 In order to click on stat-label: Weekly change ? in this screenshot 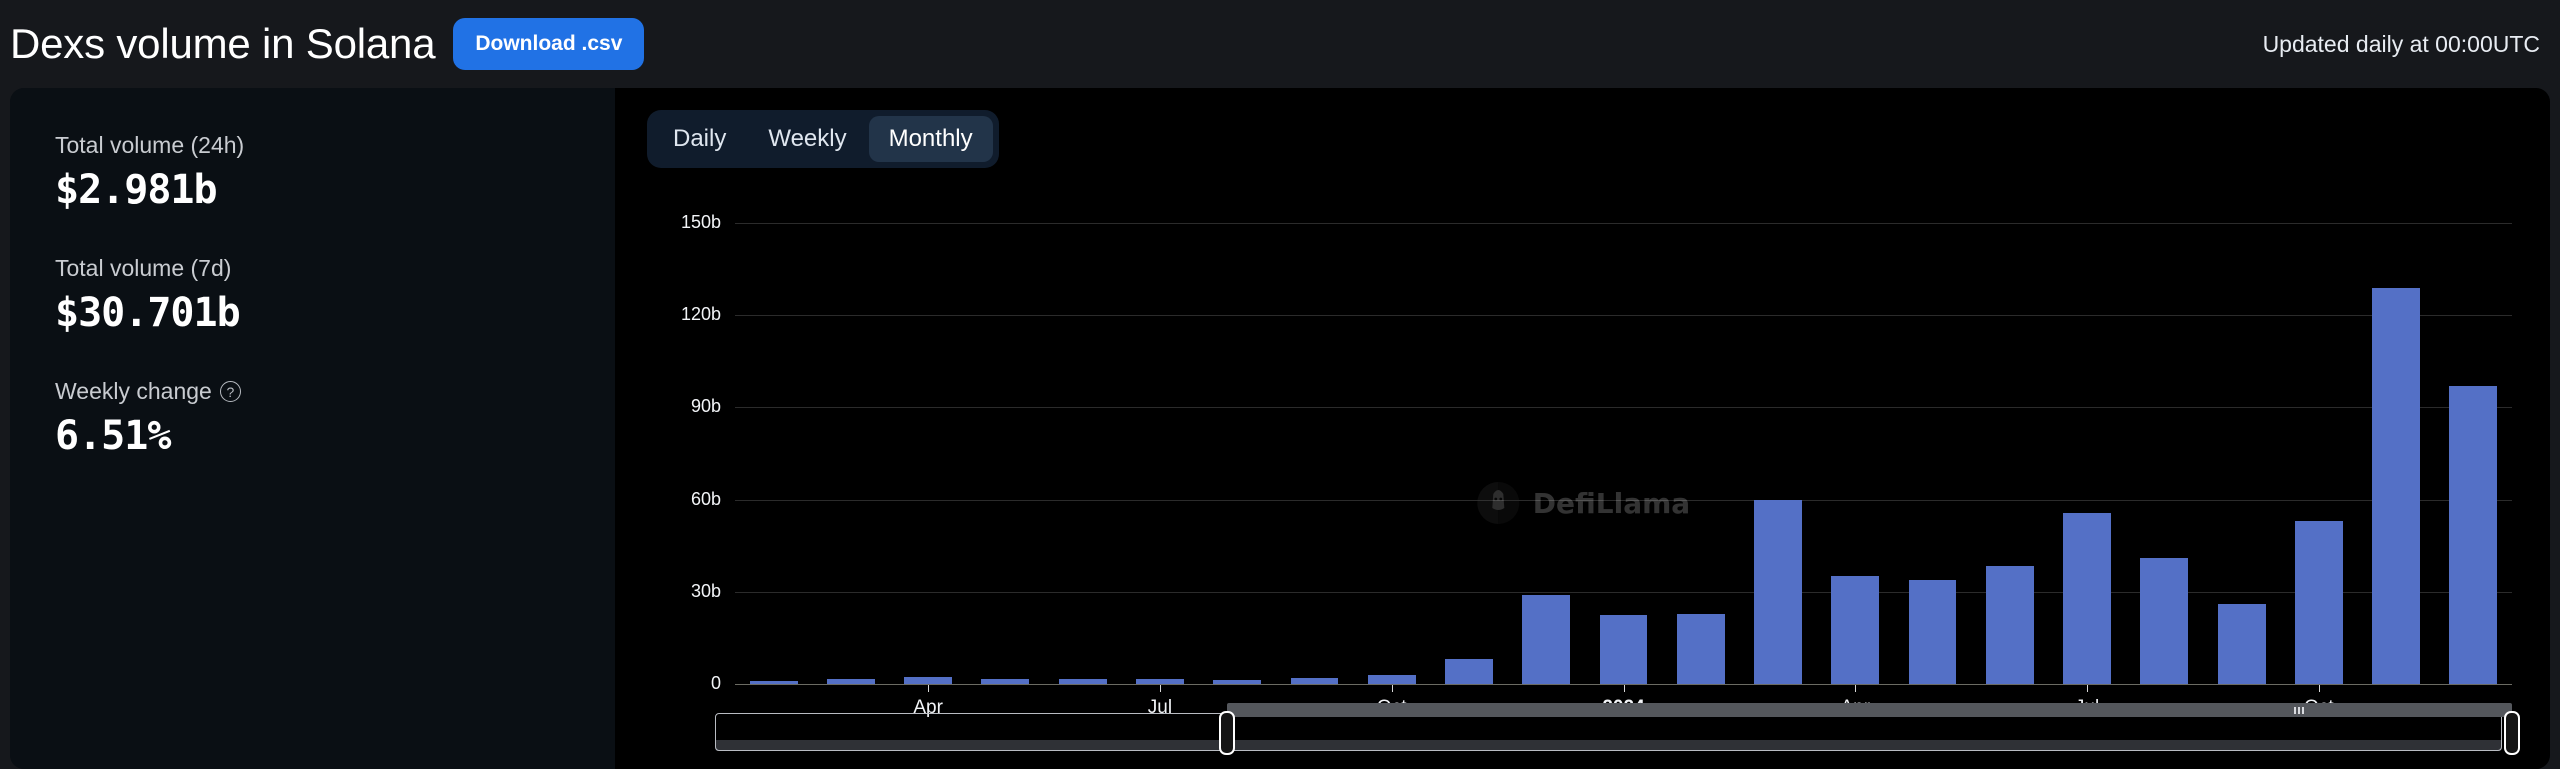, I will do `click(335, 391)`.